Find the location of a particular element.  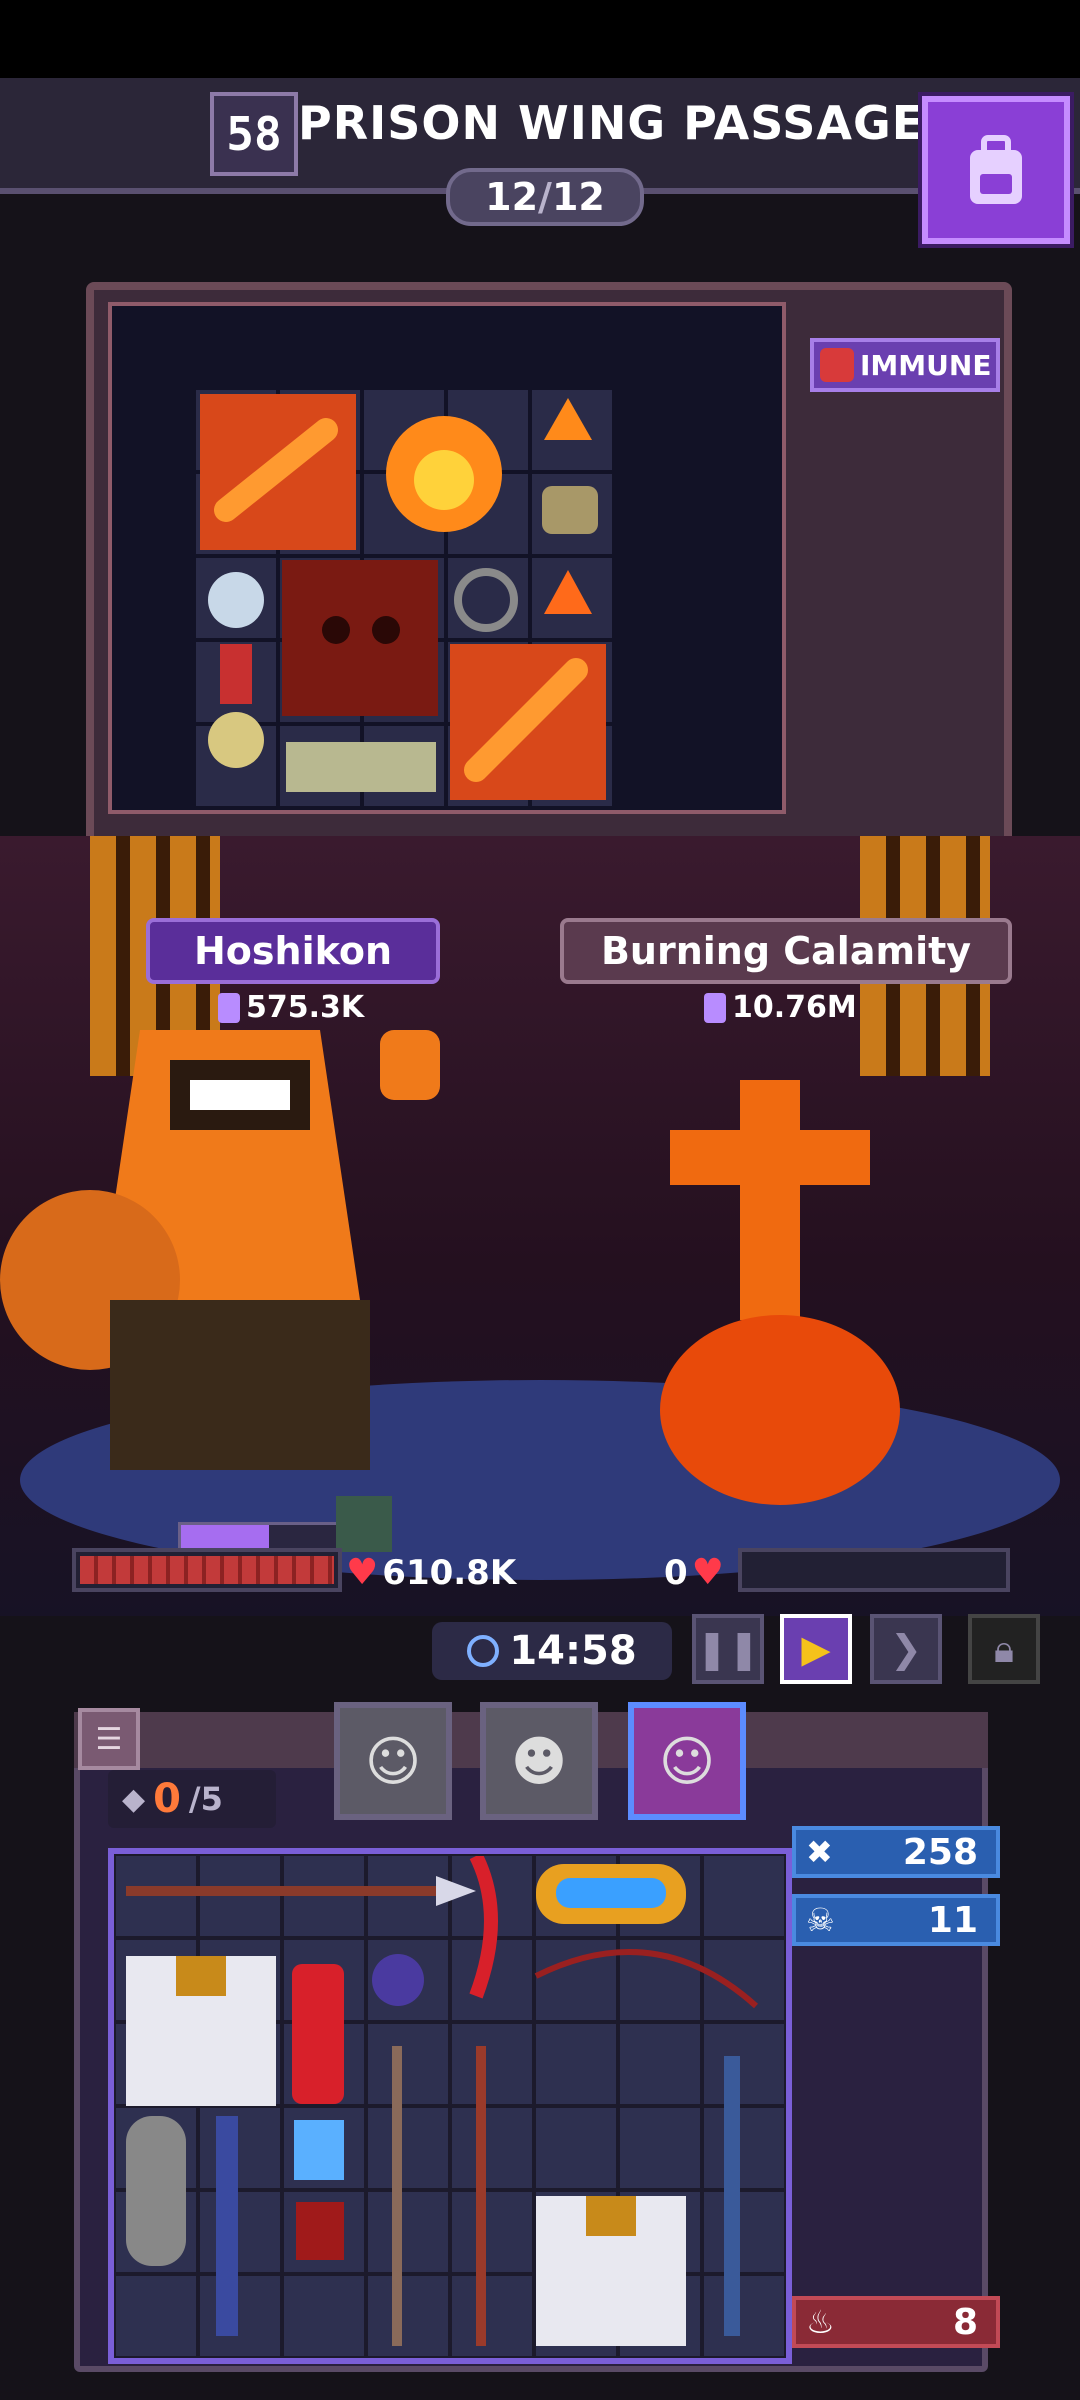

enemy-hp: 0 ♥ is located at coordinates (694, 1572).